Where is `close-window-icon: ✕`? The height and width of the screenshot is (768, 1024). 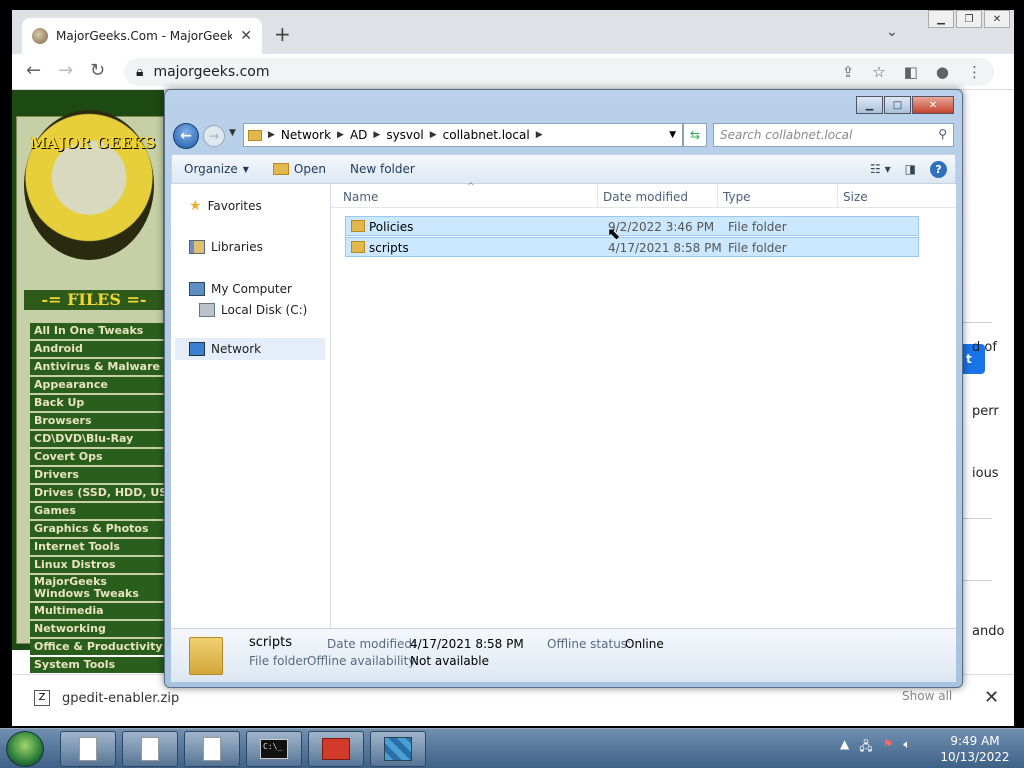 close-window-icon: ✕ is located at coordinates (997, 19).